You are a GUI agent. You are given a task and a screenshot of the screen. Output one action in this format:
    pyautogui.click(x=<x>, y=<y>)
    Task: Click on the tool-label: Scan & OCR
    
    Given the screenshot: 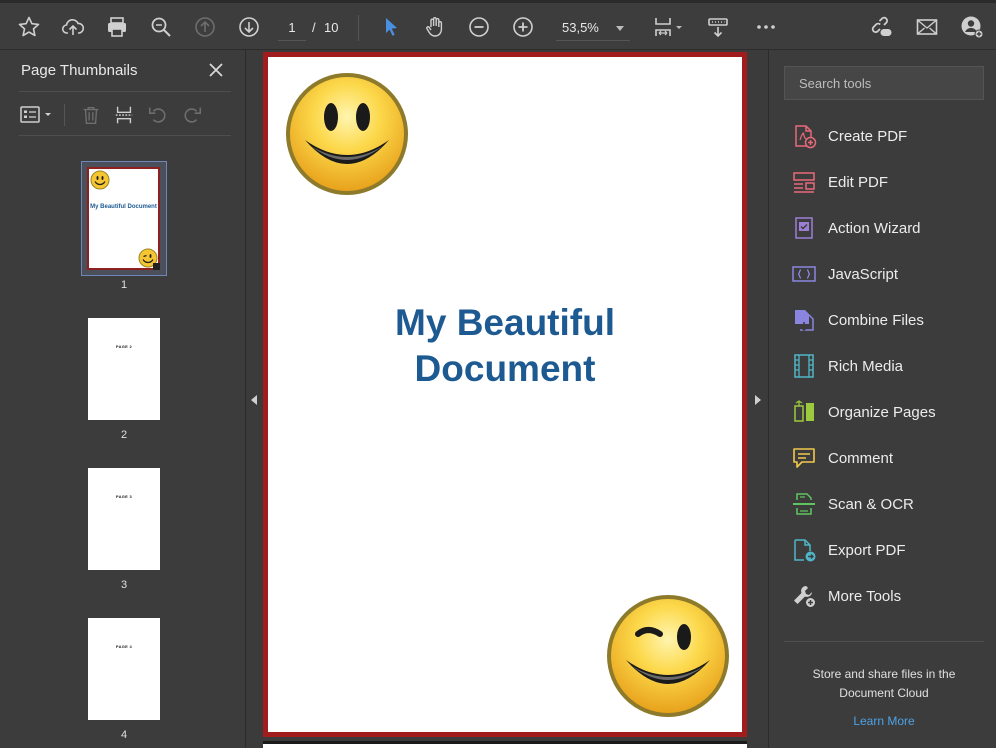 What is the action you would take?
    pyautogui.click(x=871, y=504)
    